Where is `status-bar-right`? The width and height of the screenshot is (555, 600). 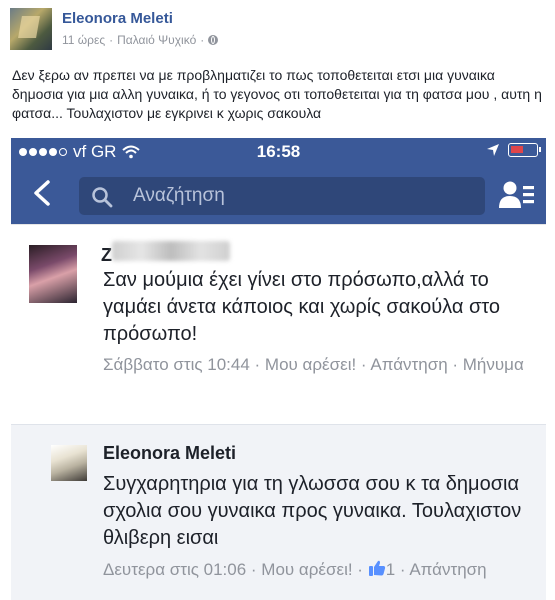 status-bar-right is located at coordinates (513, 150).